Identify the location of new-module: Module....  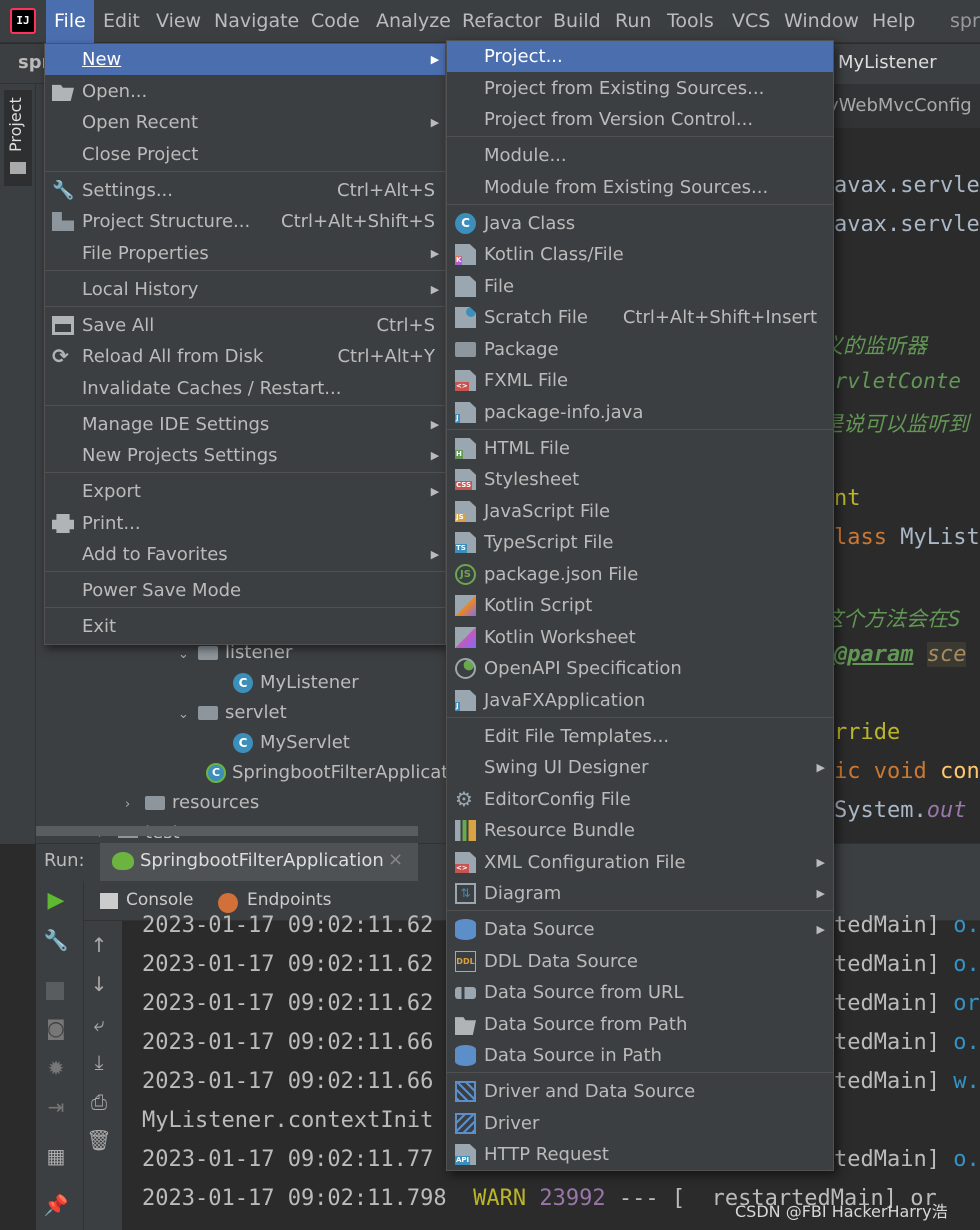
(640, 155).